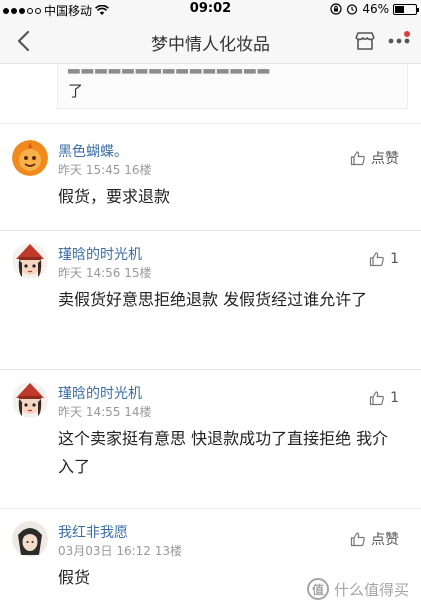 This screenshot has height=606, width=421. Describe the element at coordinates (317, 589) in the screenshot. I see `watermark-logo-icon: 值` at that location.